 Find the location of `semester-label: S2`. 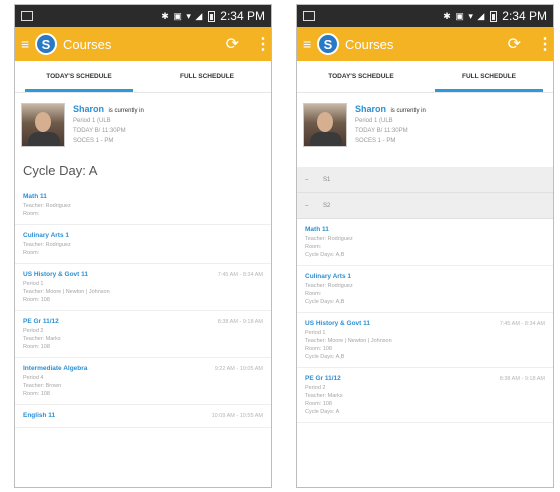

semester-label: S2 is located at coordinates (327, 205).